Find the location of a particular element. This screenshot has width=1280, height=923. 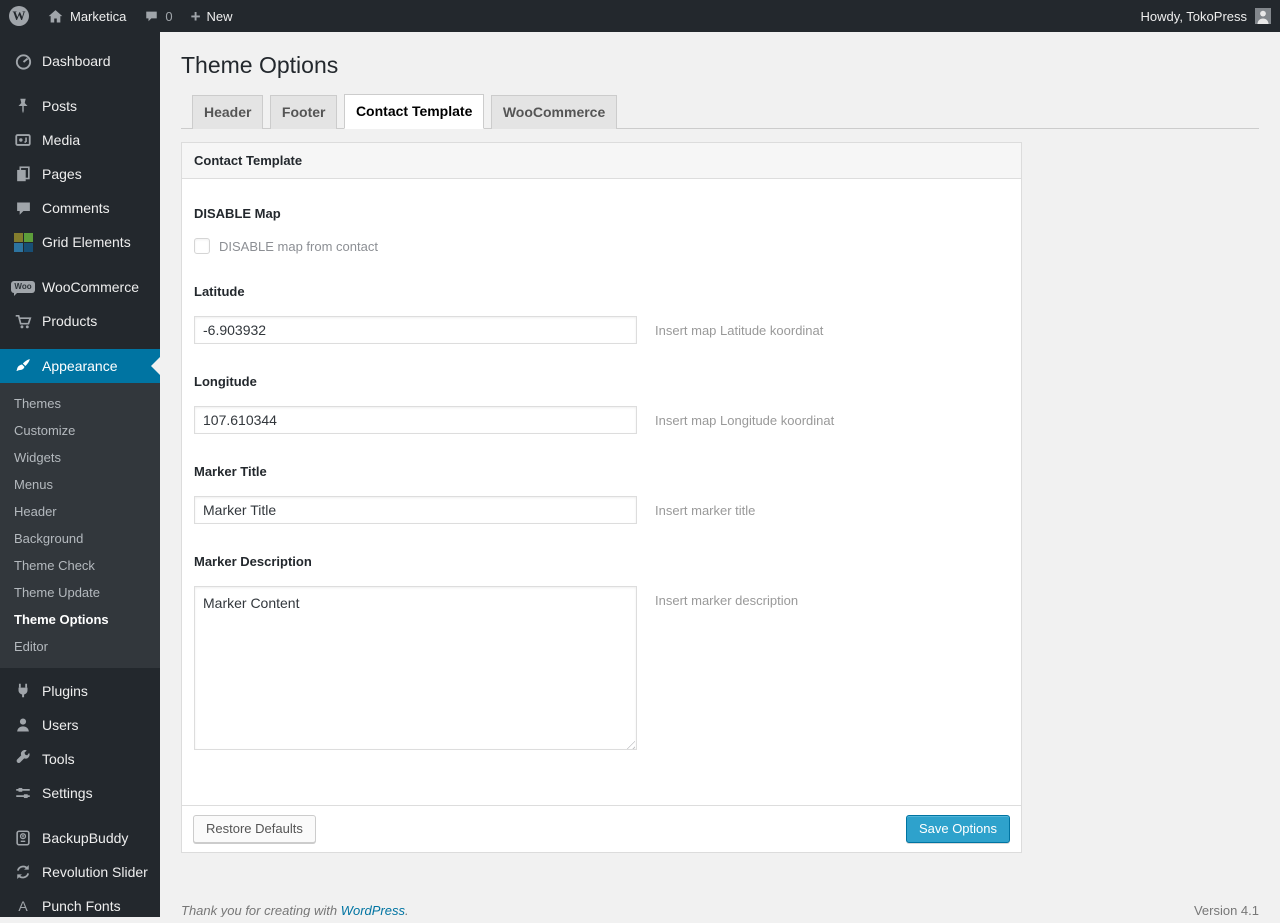

version-label: Version 4.1 is located at coordinates (1226, 910).